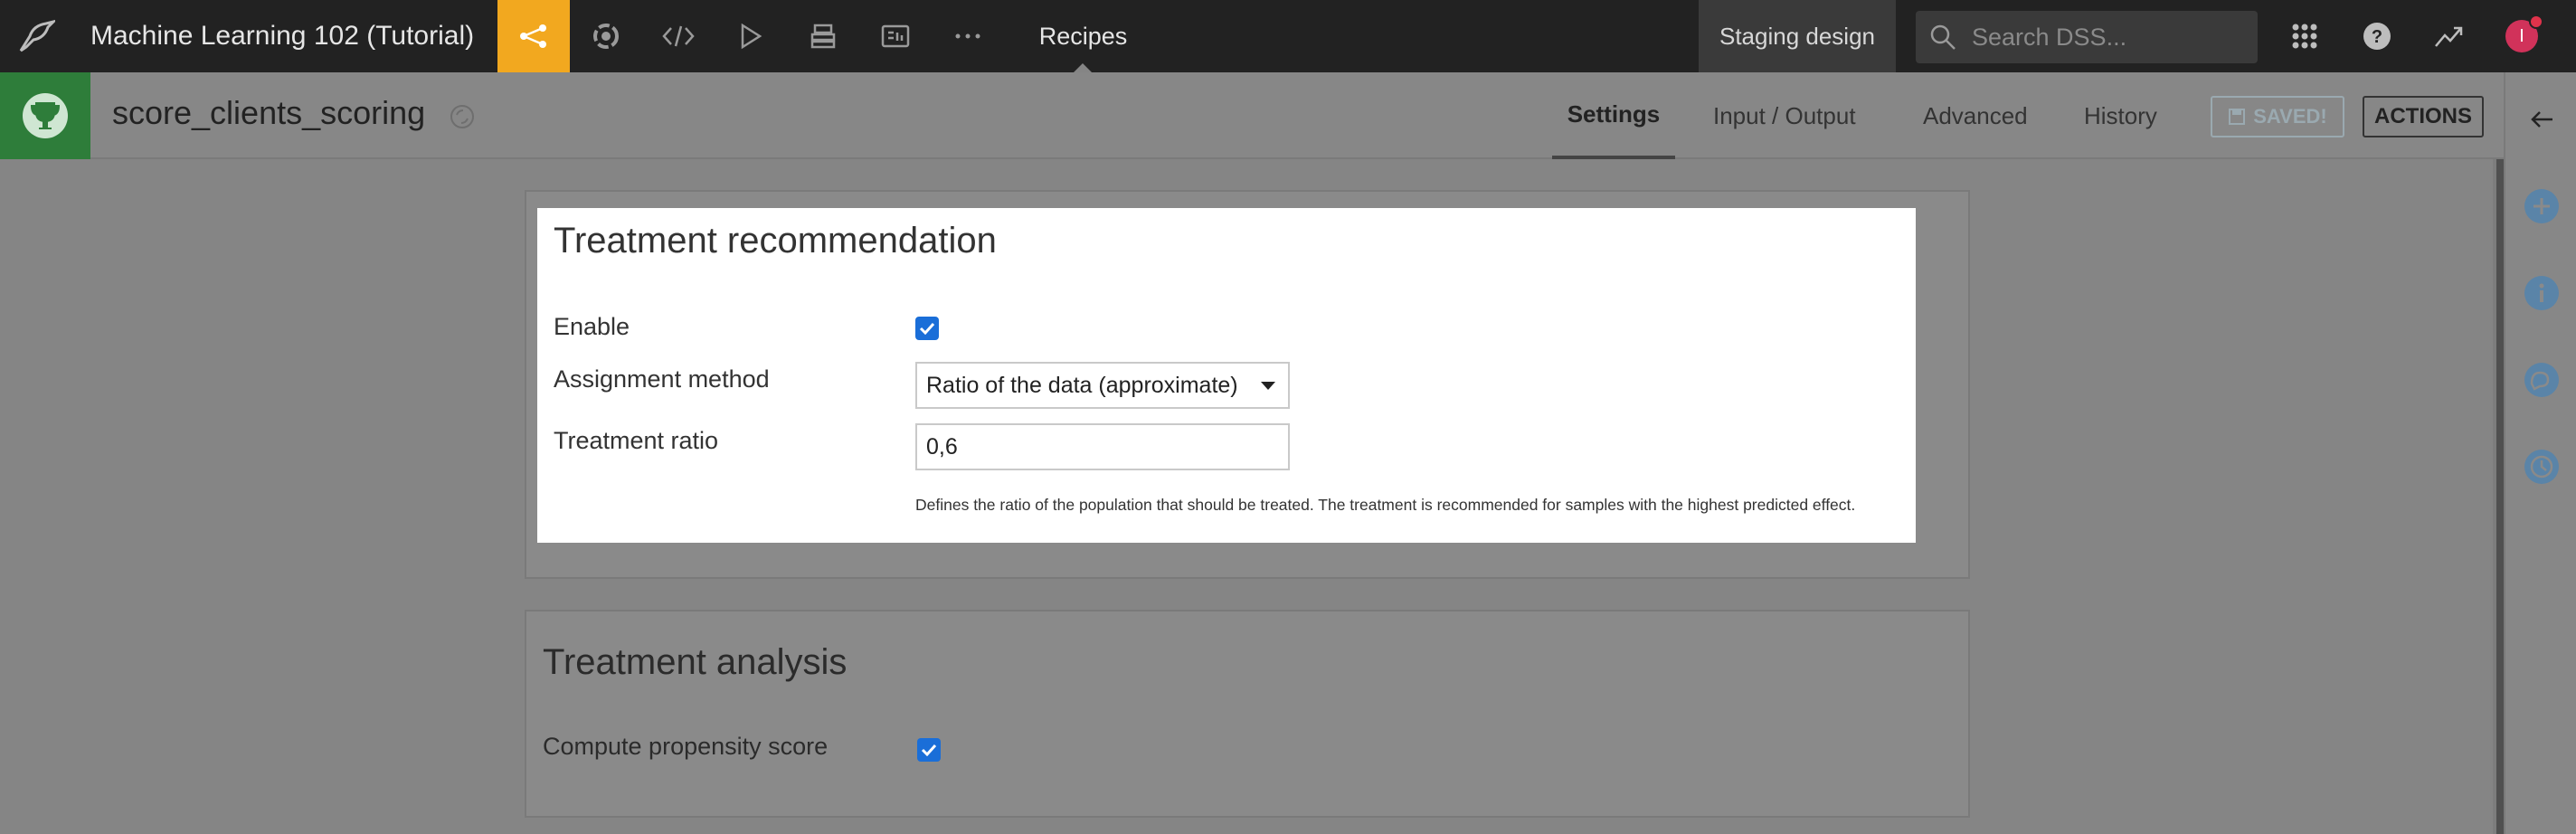 The image size is (2576, 834). I want to click on nav-recipes-label: Recipes, so click(1083, 36).